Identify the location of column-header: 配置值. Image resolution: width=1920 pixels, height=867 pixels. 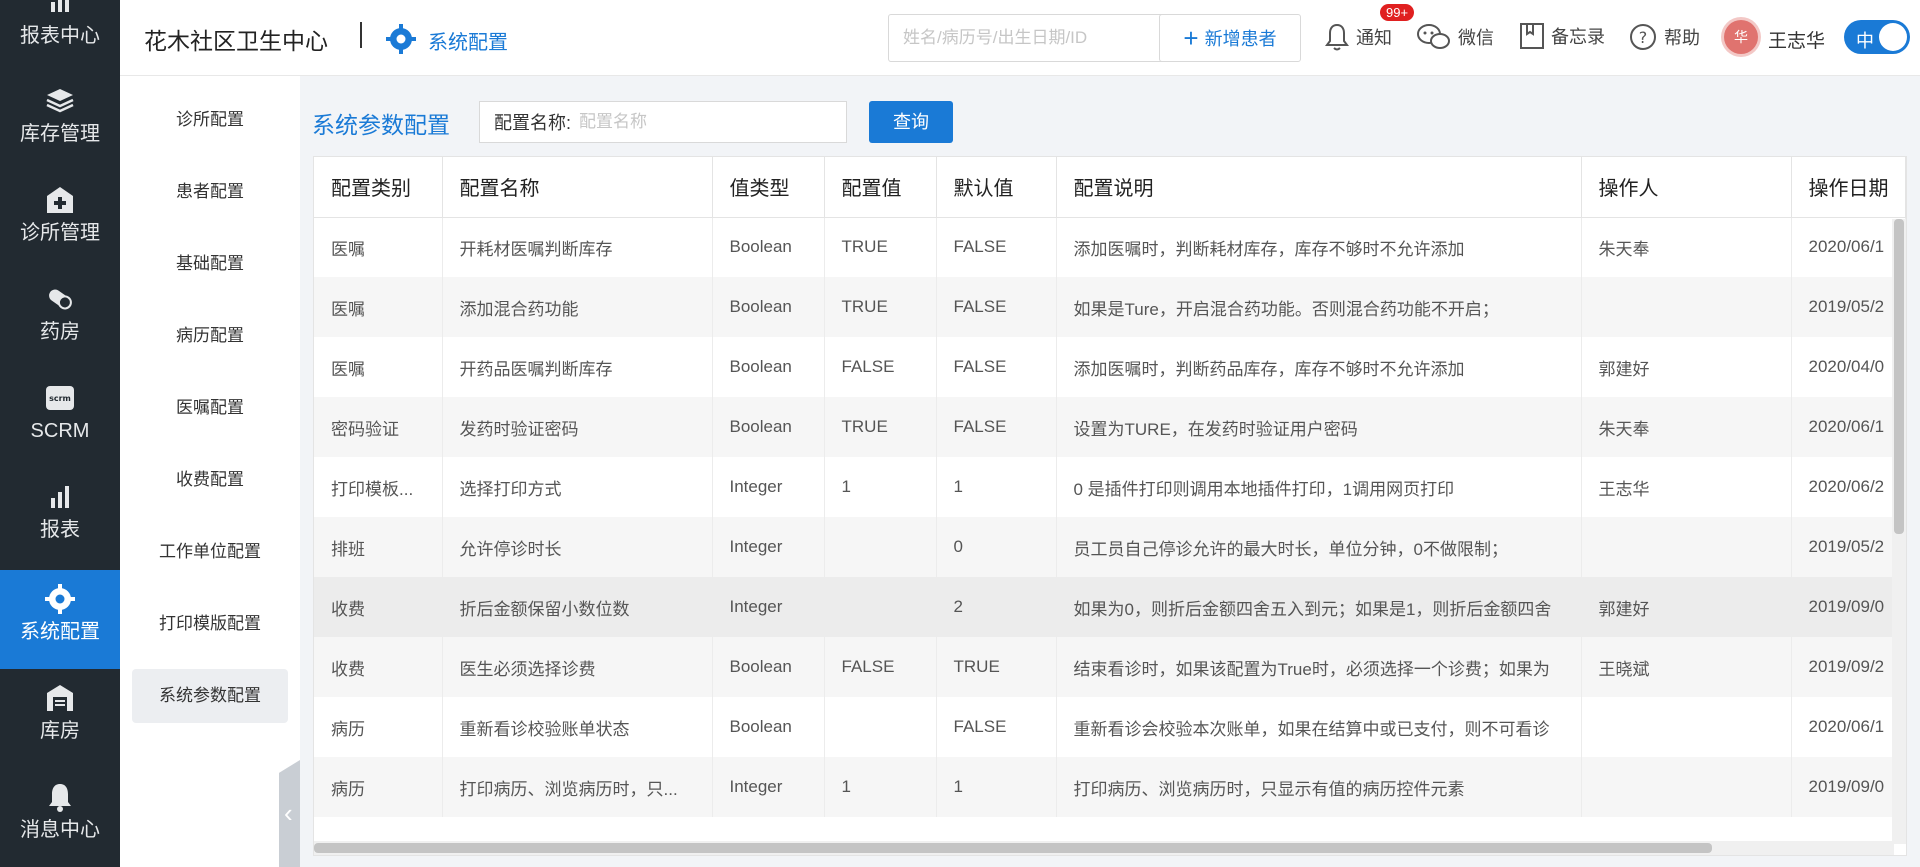
(880, 187).